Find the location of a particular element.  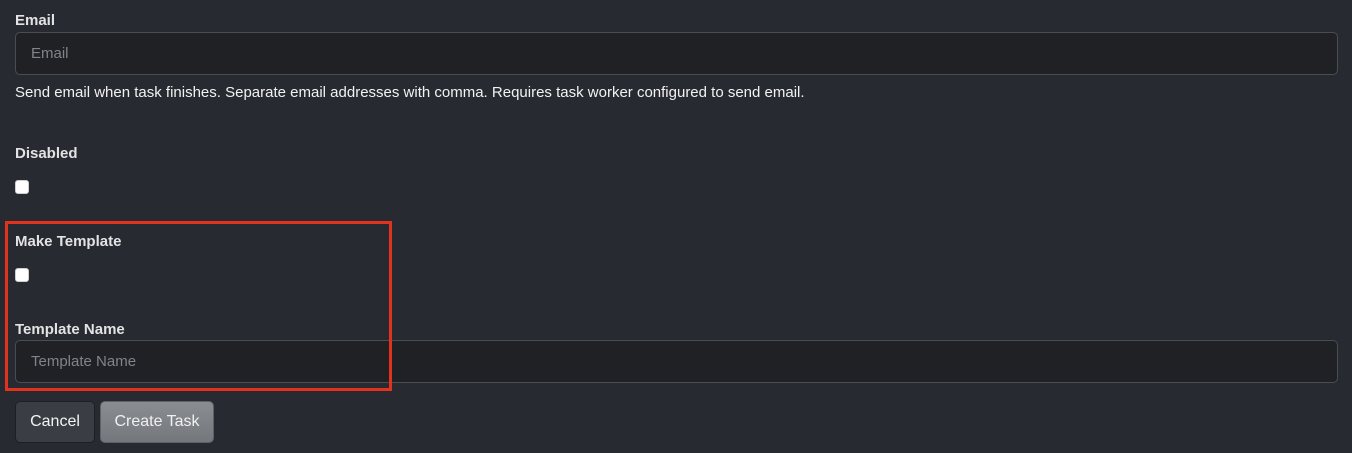

template-name-field is located at coordinates (676, 361).